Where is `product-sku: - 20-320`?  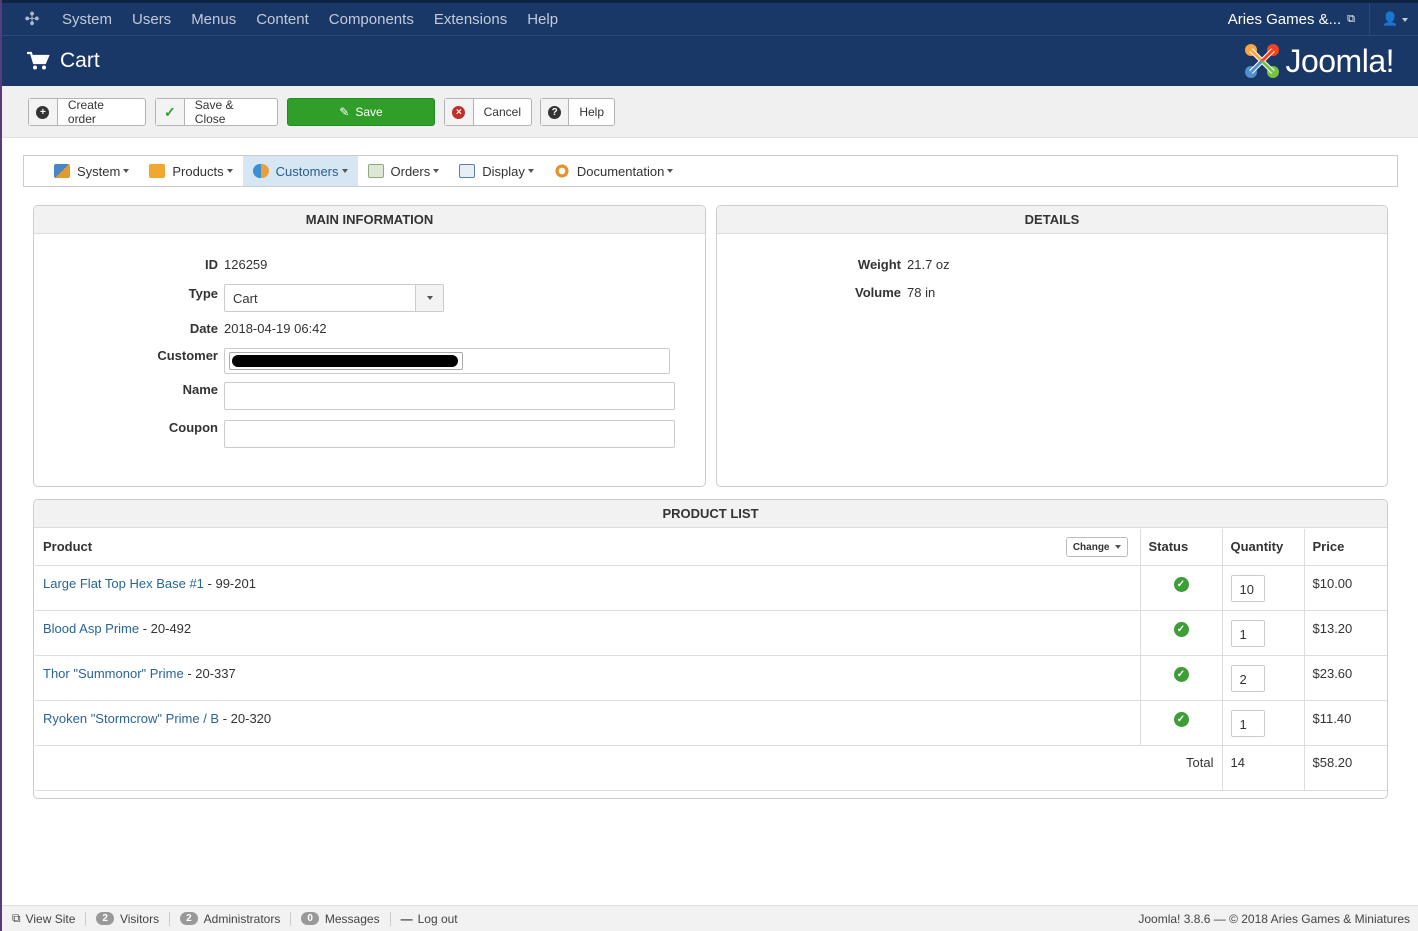
product-sku: - 20-320 is located at coordinates (245, 718).